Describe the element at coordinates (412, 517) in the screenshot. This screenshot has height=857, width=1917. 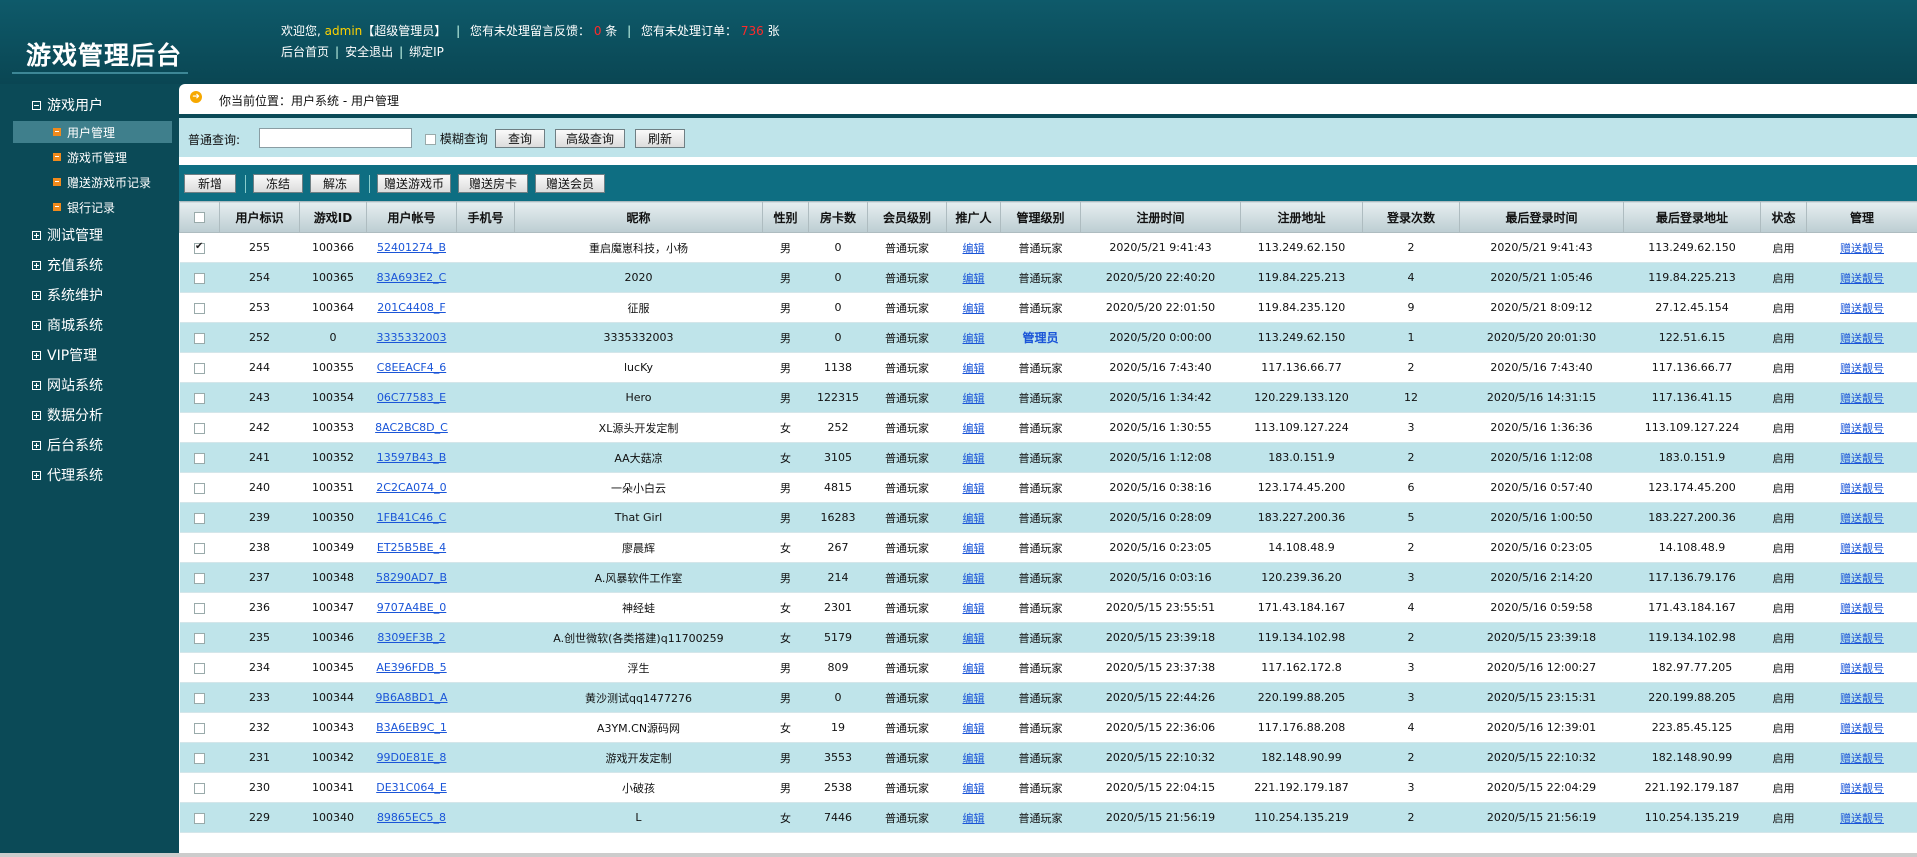
I see `account-link: 1FB41C46_C` at that location.